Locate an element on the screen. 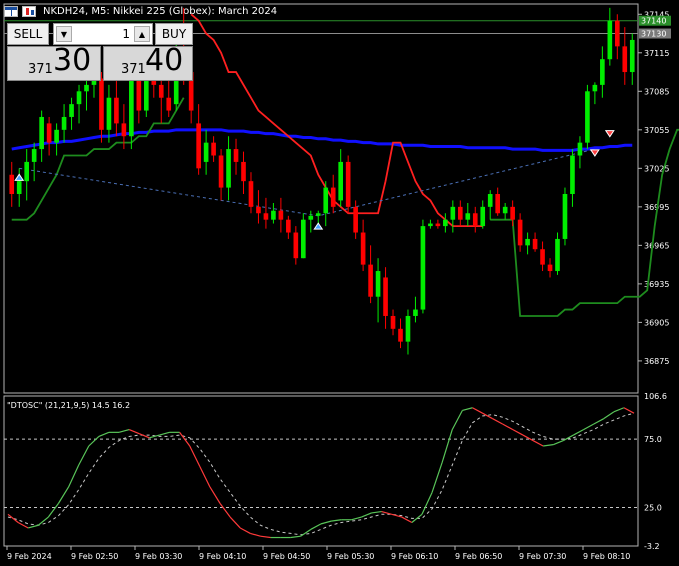  time-axis-label: 9 Feb 03:30 is located at coordinates (158, 556).